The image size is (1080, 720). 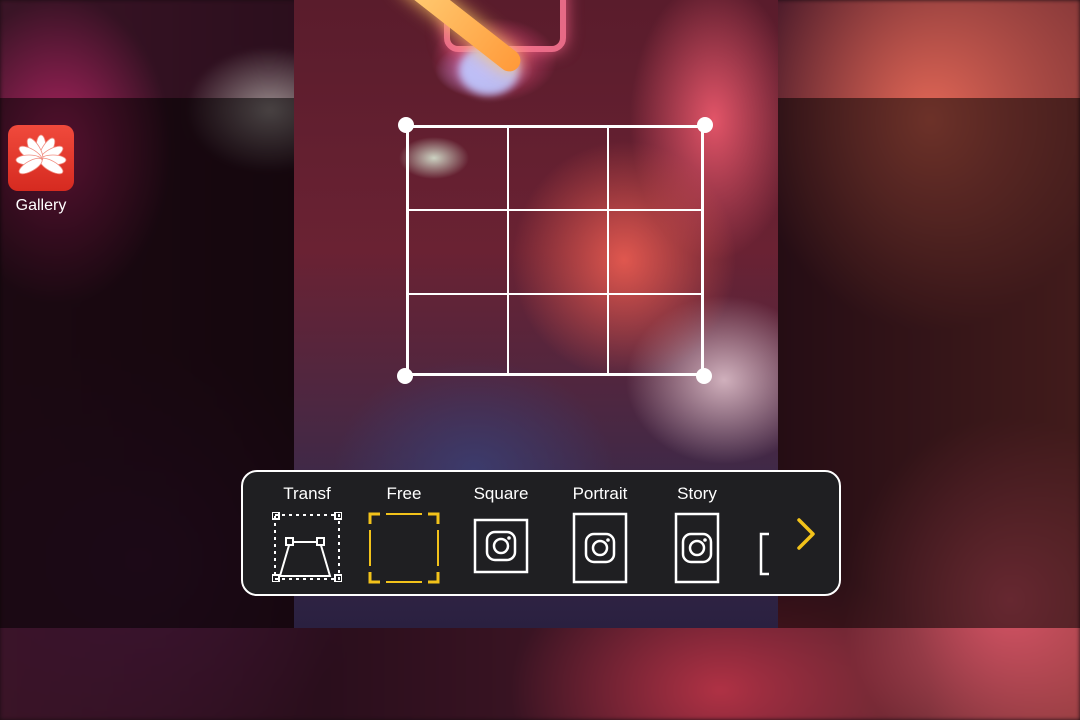 What do you see at coordinates (555, 250) in the screenshot?
I see `crop-frame` at bounding box center [555, 250].